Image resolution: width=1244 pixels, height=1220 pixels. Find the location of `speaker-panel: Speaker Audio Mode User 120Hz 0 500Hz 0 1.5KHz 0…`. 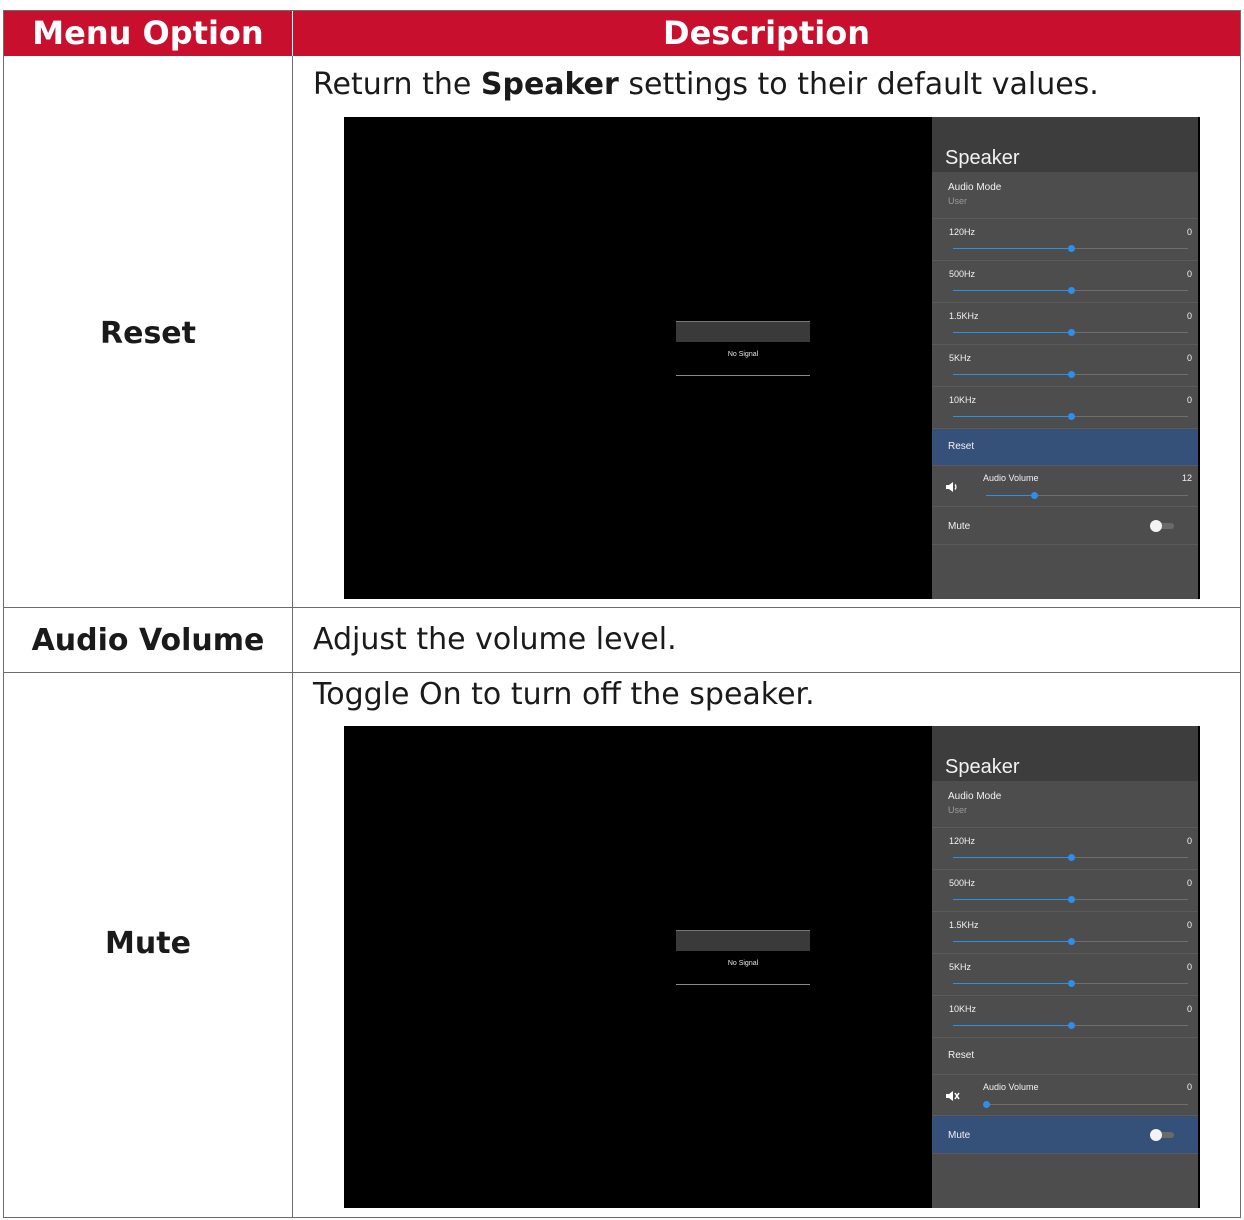

speaker-panel: Speaker Audio Mode User 120Hz 0 500Hz 0 1.5KHz 0… is located at coordinates (1065, 358).